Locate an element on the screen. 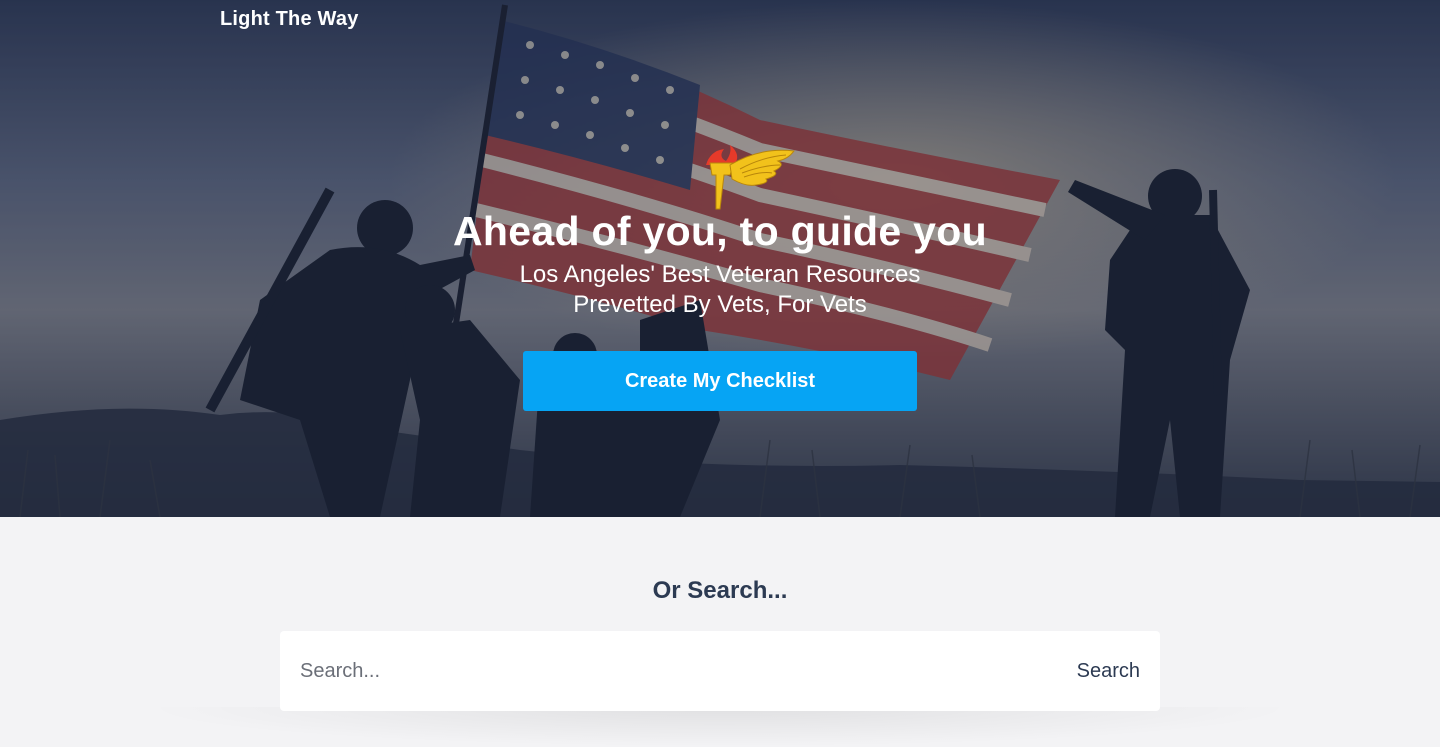 The height and width of the screenshot is (747, 1440). hero-subline-prevetted: Prevetted By Vets, For Vets is located at coordinates (720, 304).